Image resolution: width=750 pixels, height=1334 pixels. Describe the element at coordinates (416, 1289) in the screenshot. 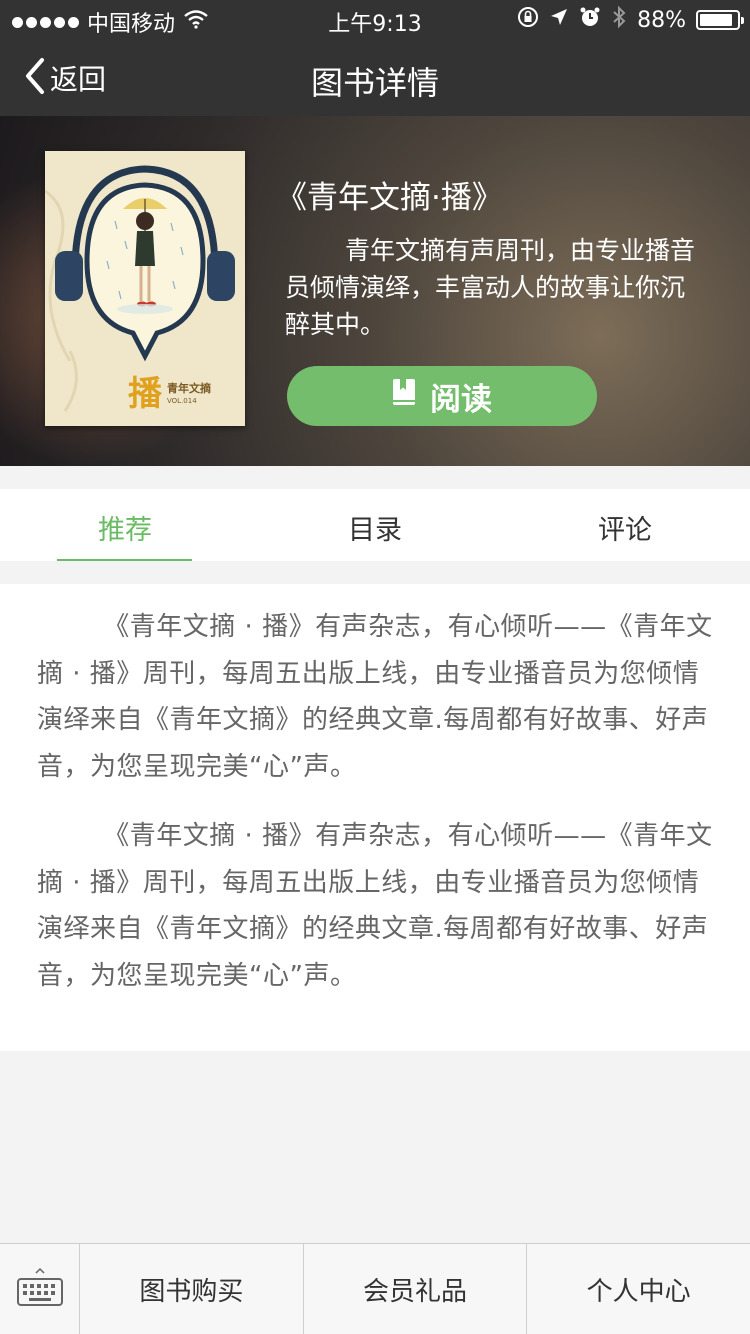

I see `menu-member-gifts: 会员礼品` at that location.